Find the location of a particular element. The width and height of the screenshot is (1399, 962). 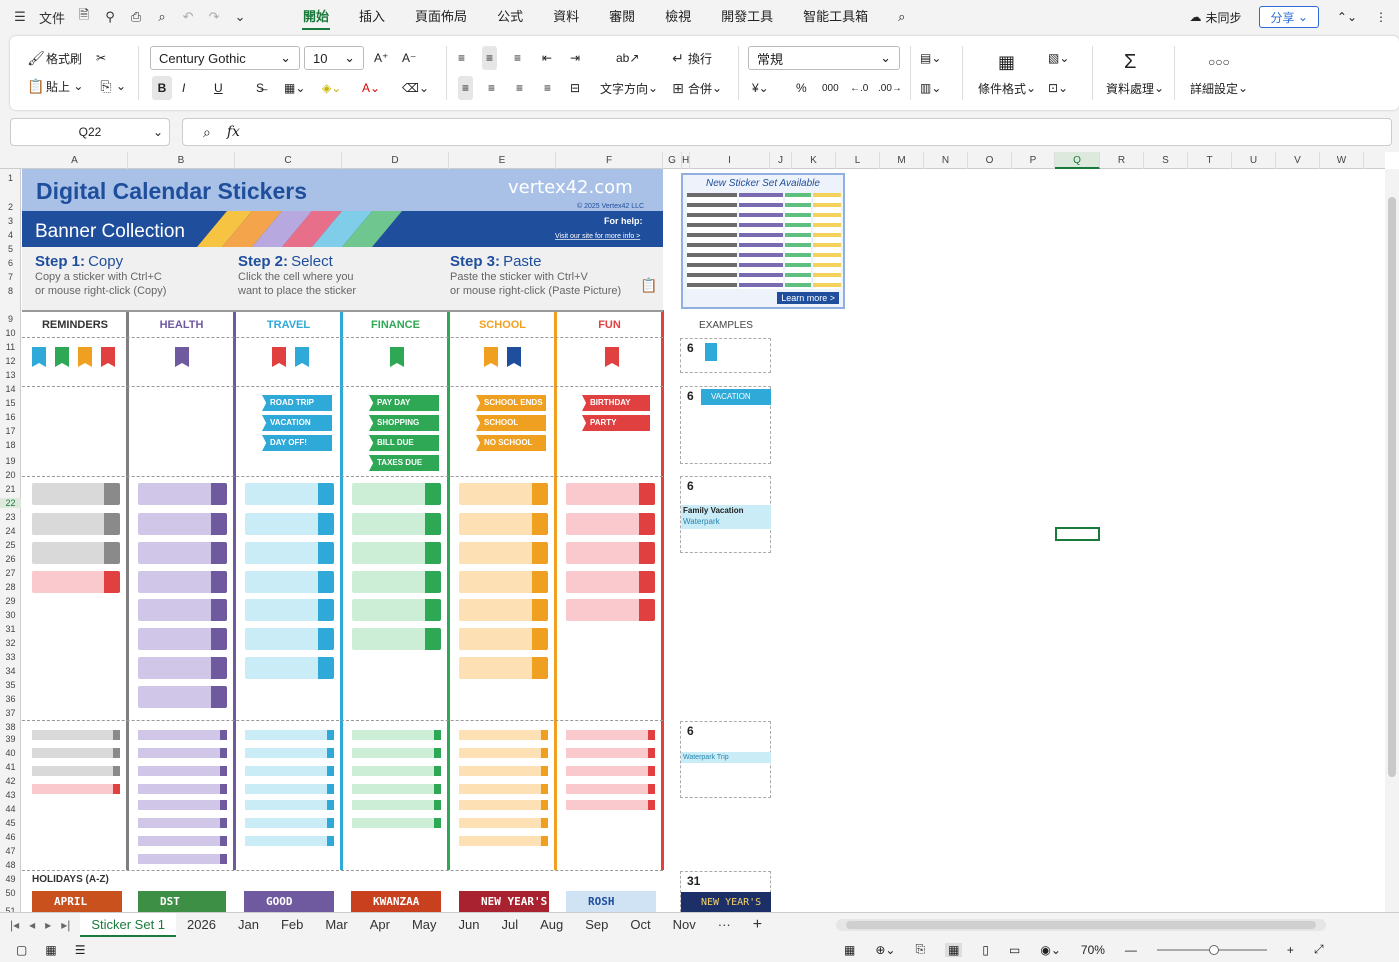

learn-more-link: Learn more > is located at coordinates (808, 298).